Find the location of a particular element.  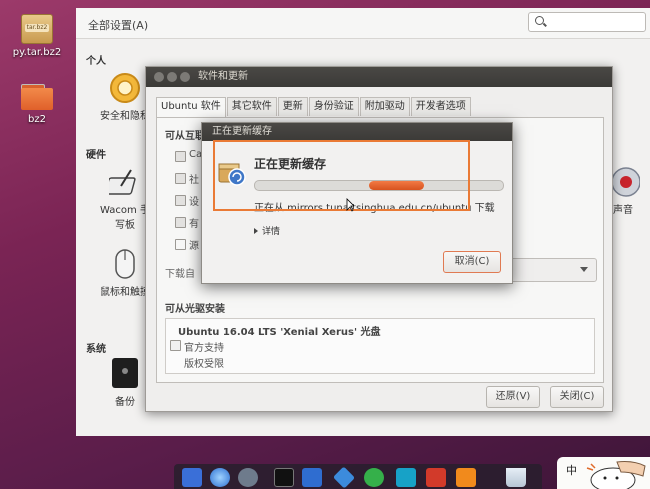

checkbox-label: 设 is located at coordinates (194, 202).